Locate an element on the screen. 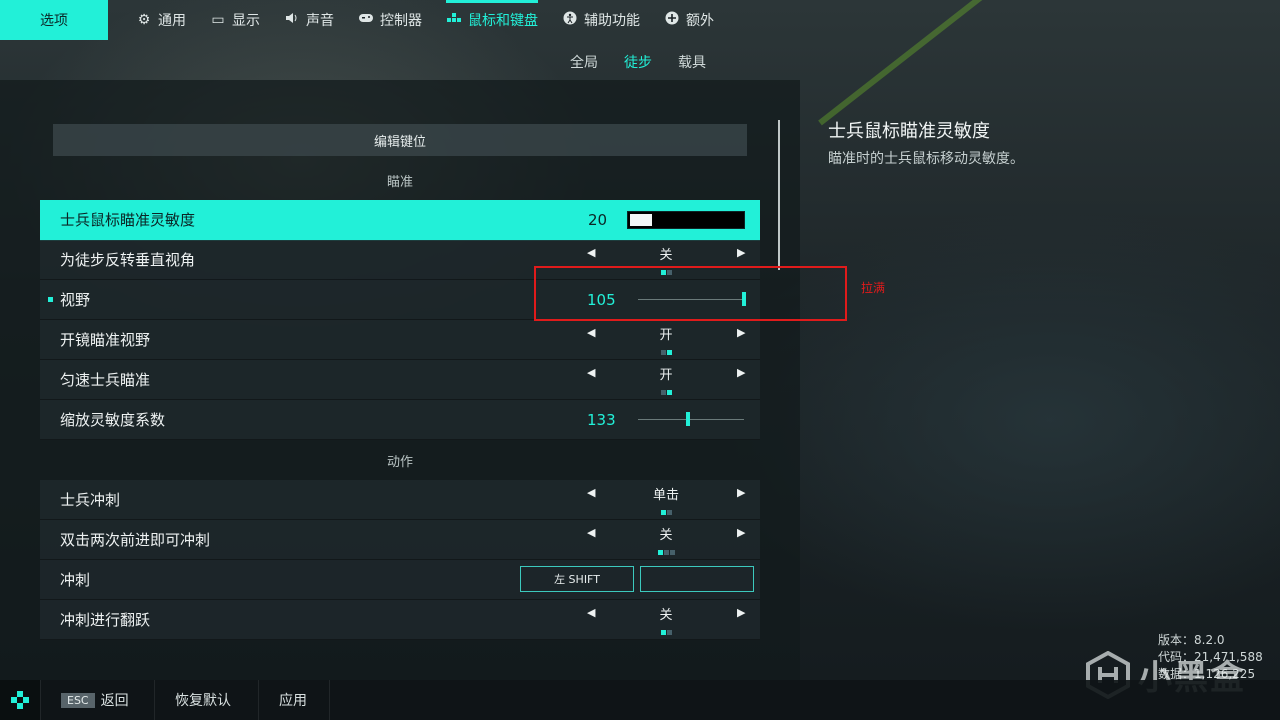  scrollbar is located at coordinates (779, 195).